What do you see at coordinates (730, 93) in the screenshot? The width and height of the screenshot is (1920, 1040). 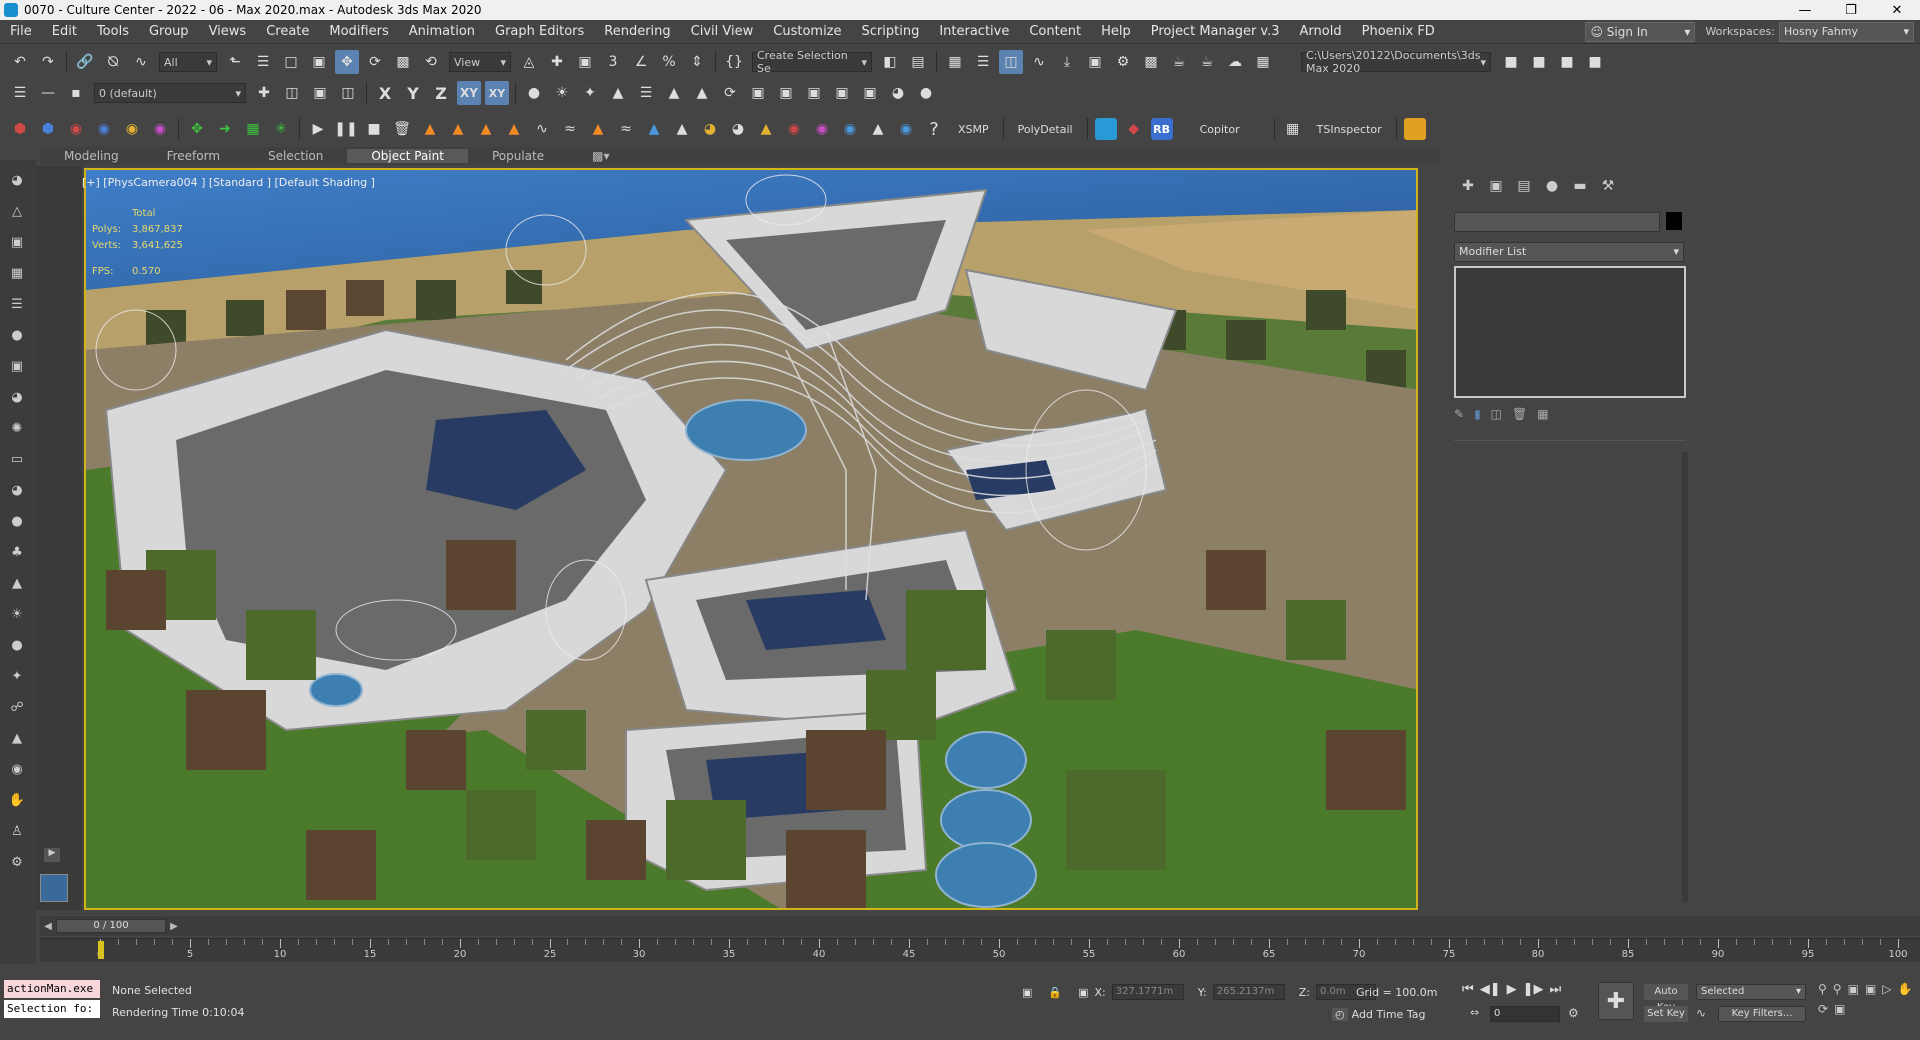 I see `cycle-icon: ⟳` at bounding box center [730, 93].